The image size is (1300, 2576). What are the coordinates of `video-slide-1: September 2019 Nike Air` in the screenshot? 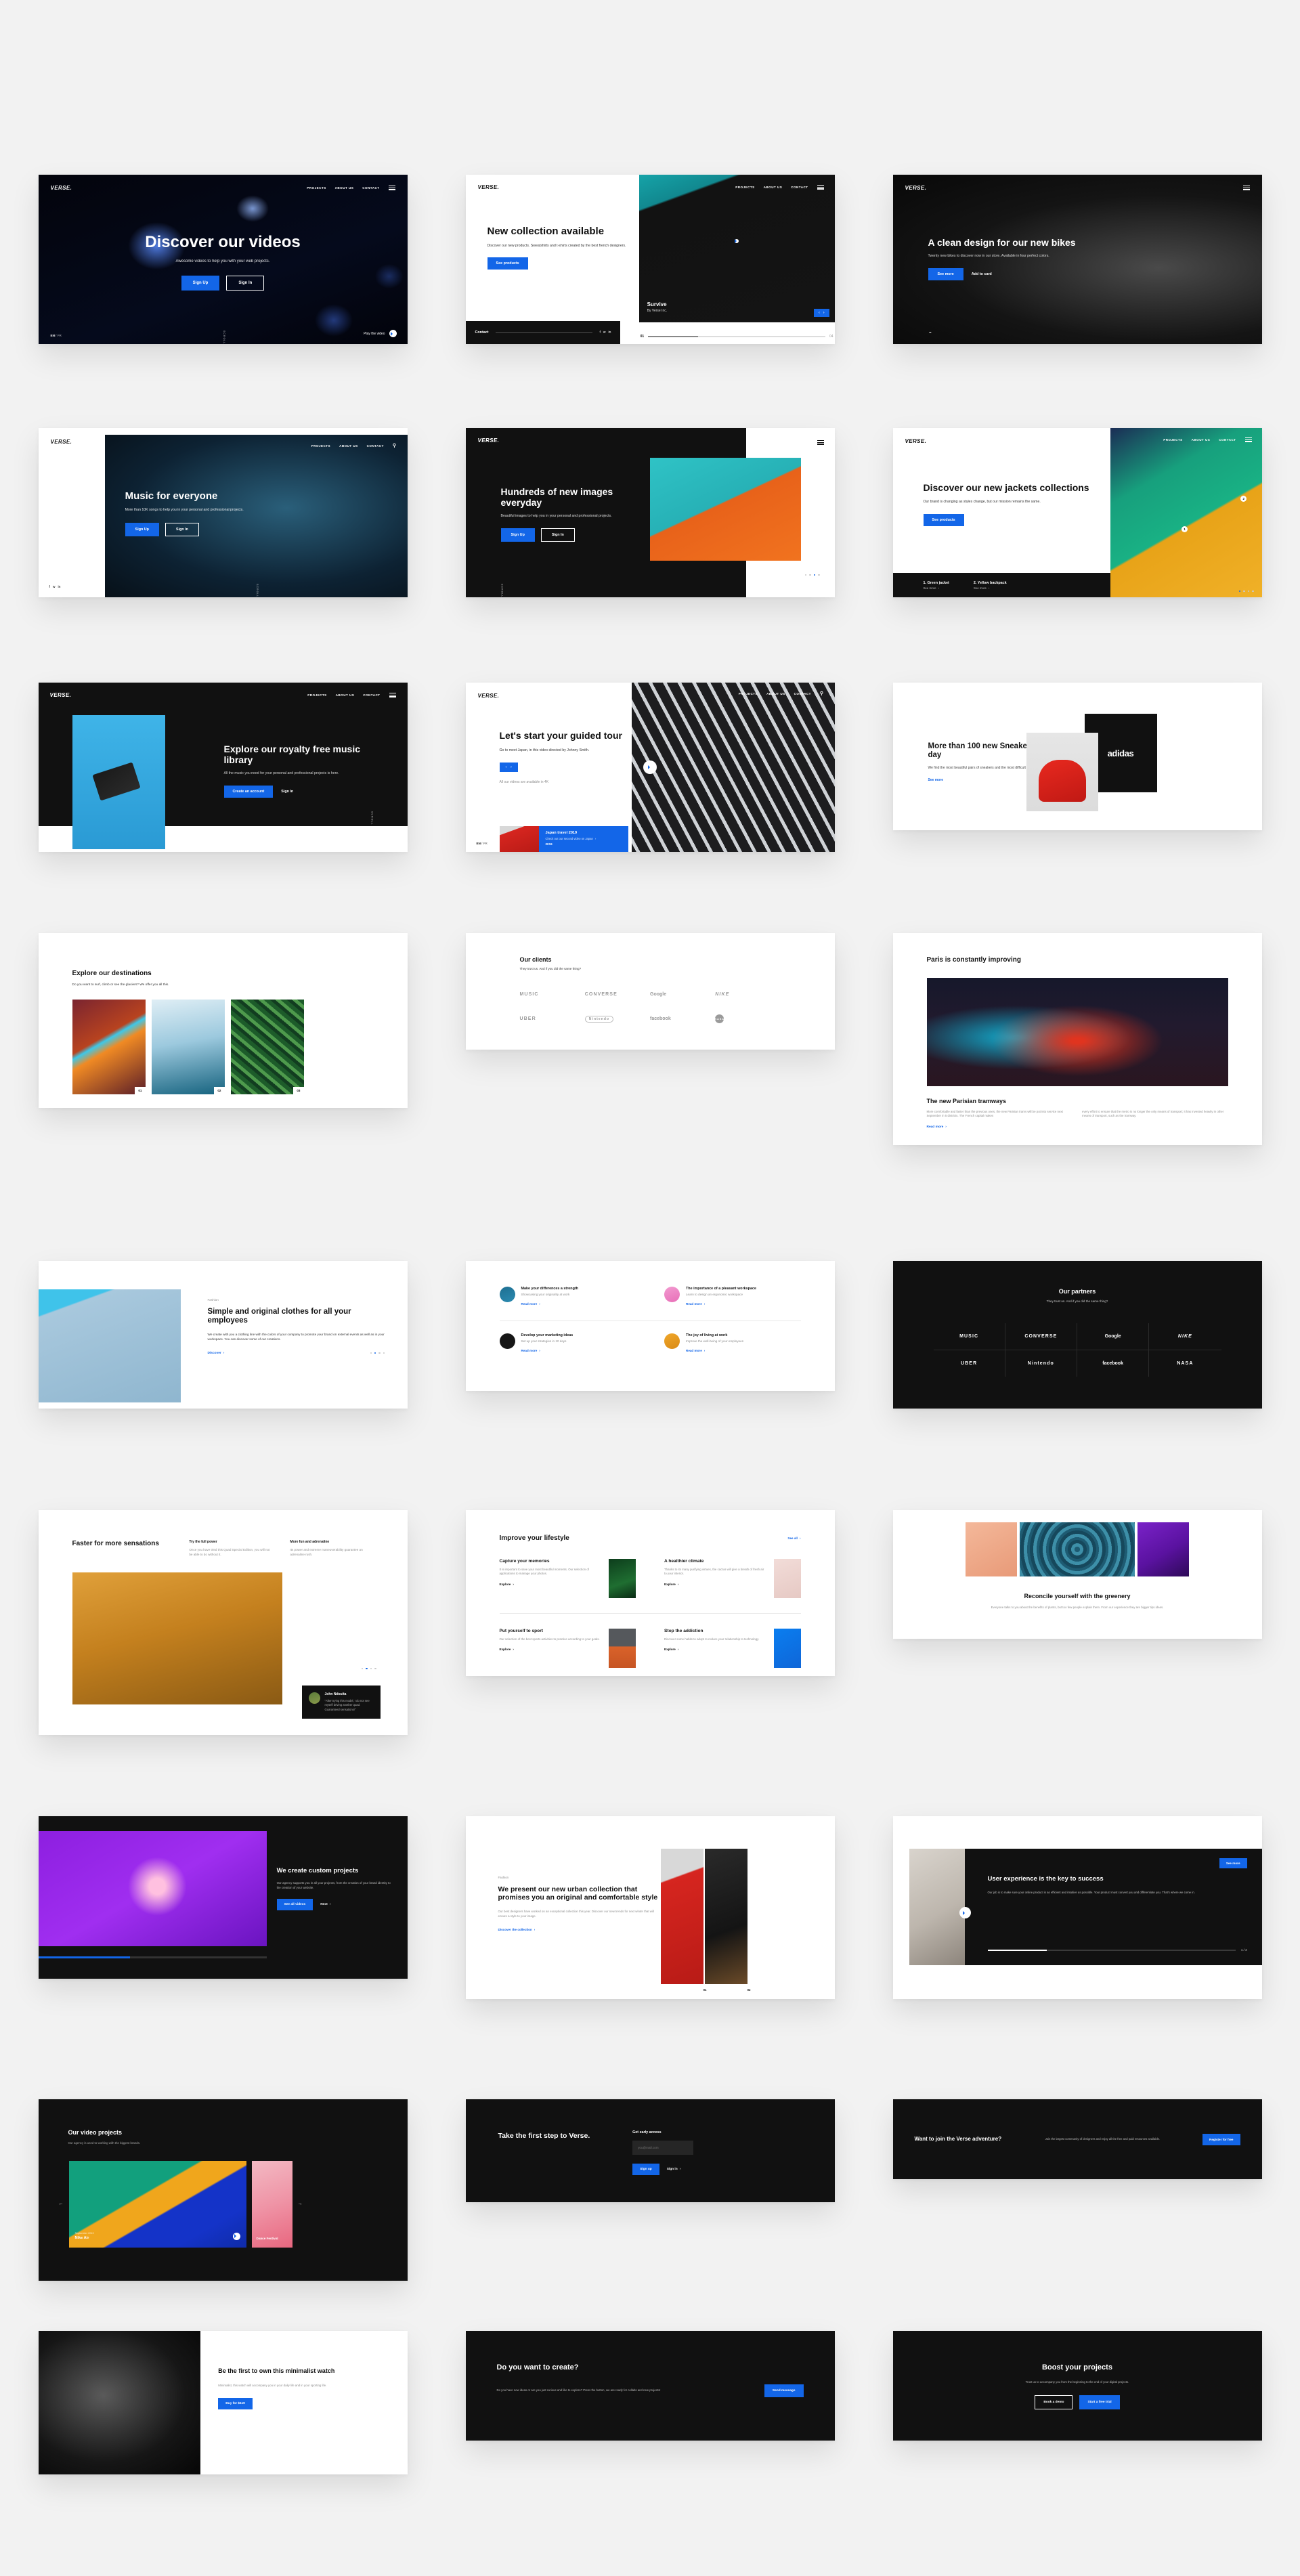 It's located at (157, 2204).